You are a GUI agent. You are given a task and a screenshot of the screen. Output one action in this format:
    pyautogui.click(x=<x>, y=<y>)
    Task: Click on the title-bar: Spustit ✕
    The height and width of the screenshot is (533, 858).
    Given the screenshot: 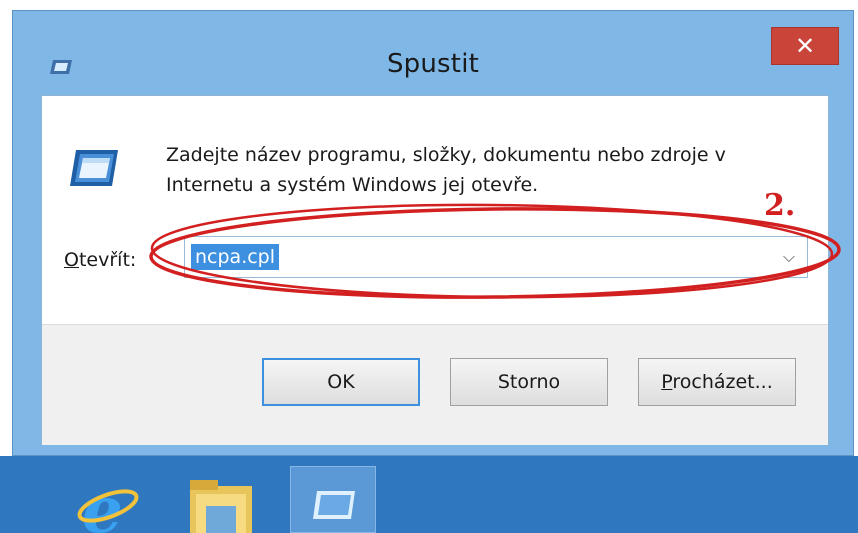 What is the action you would take?
    pyautogui.click(x=433, y=51)
    